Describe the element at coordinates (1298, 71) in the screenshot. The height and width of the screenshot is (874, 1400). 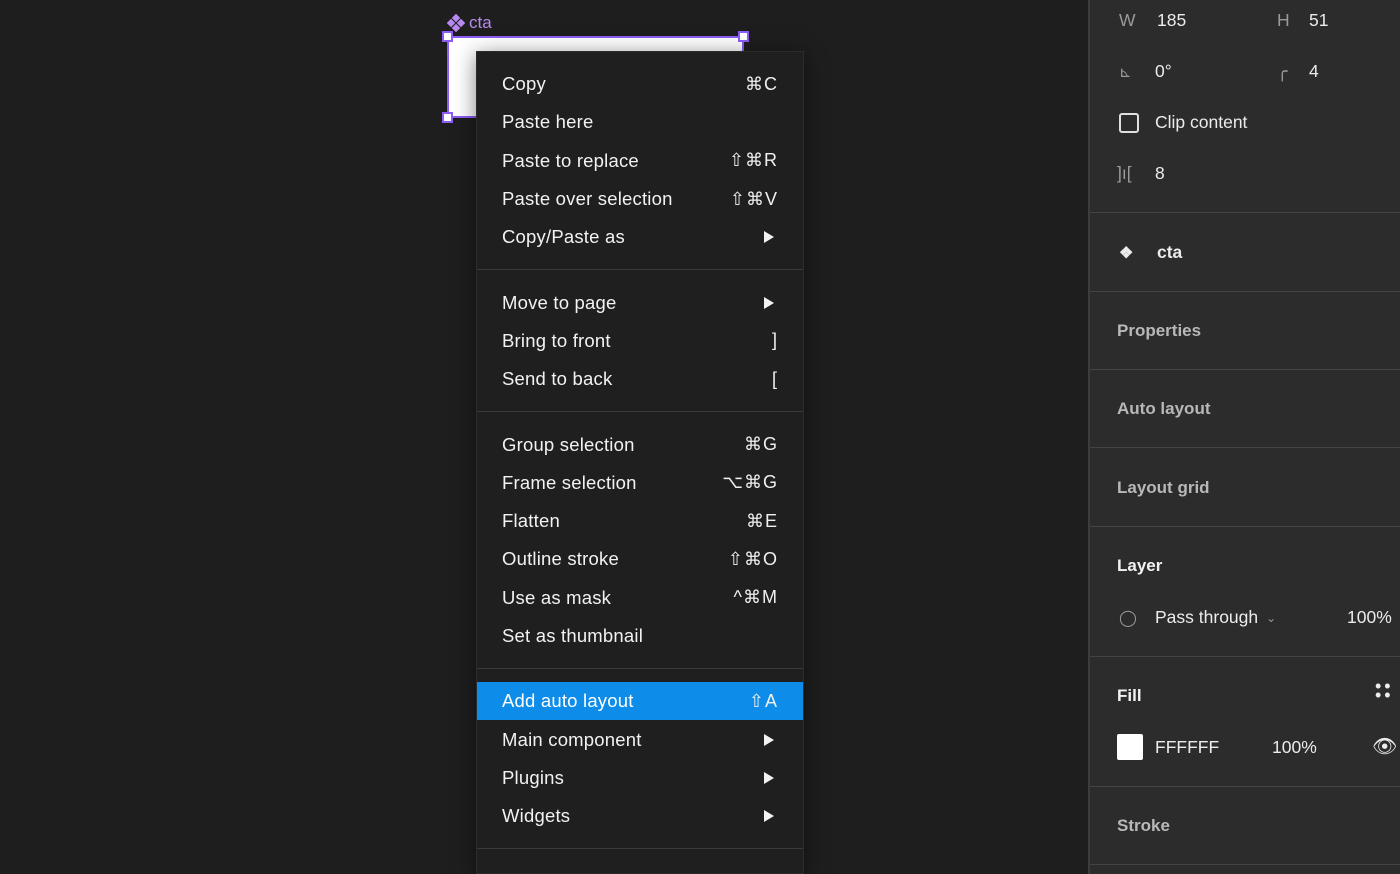
I see `corner-radius-field: ╭ 4` at that location.